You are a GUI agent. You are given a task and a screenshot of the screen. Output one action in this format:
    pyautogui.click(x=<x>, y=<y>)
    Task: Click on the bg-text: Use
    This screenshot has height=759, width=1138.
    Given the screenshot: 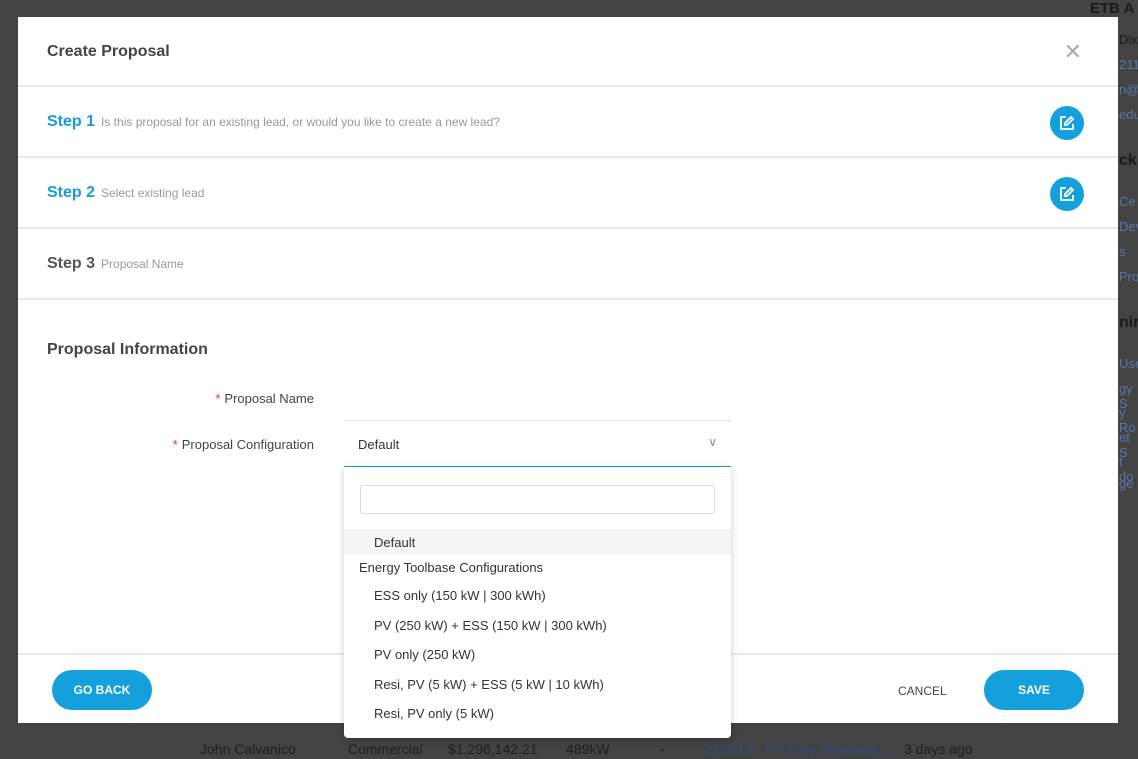 What is the action you would take?
    pyautogui.click(x=1128, y=363)
    